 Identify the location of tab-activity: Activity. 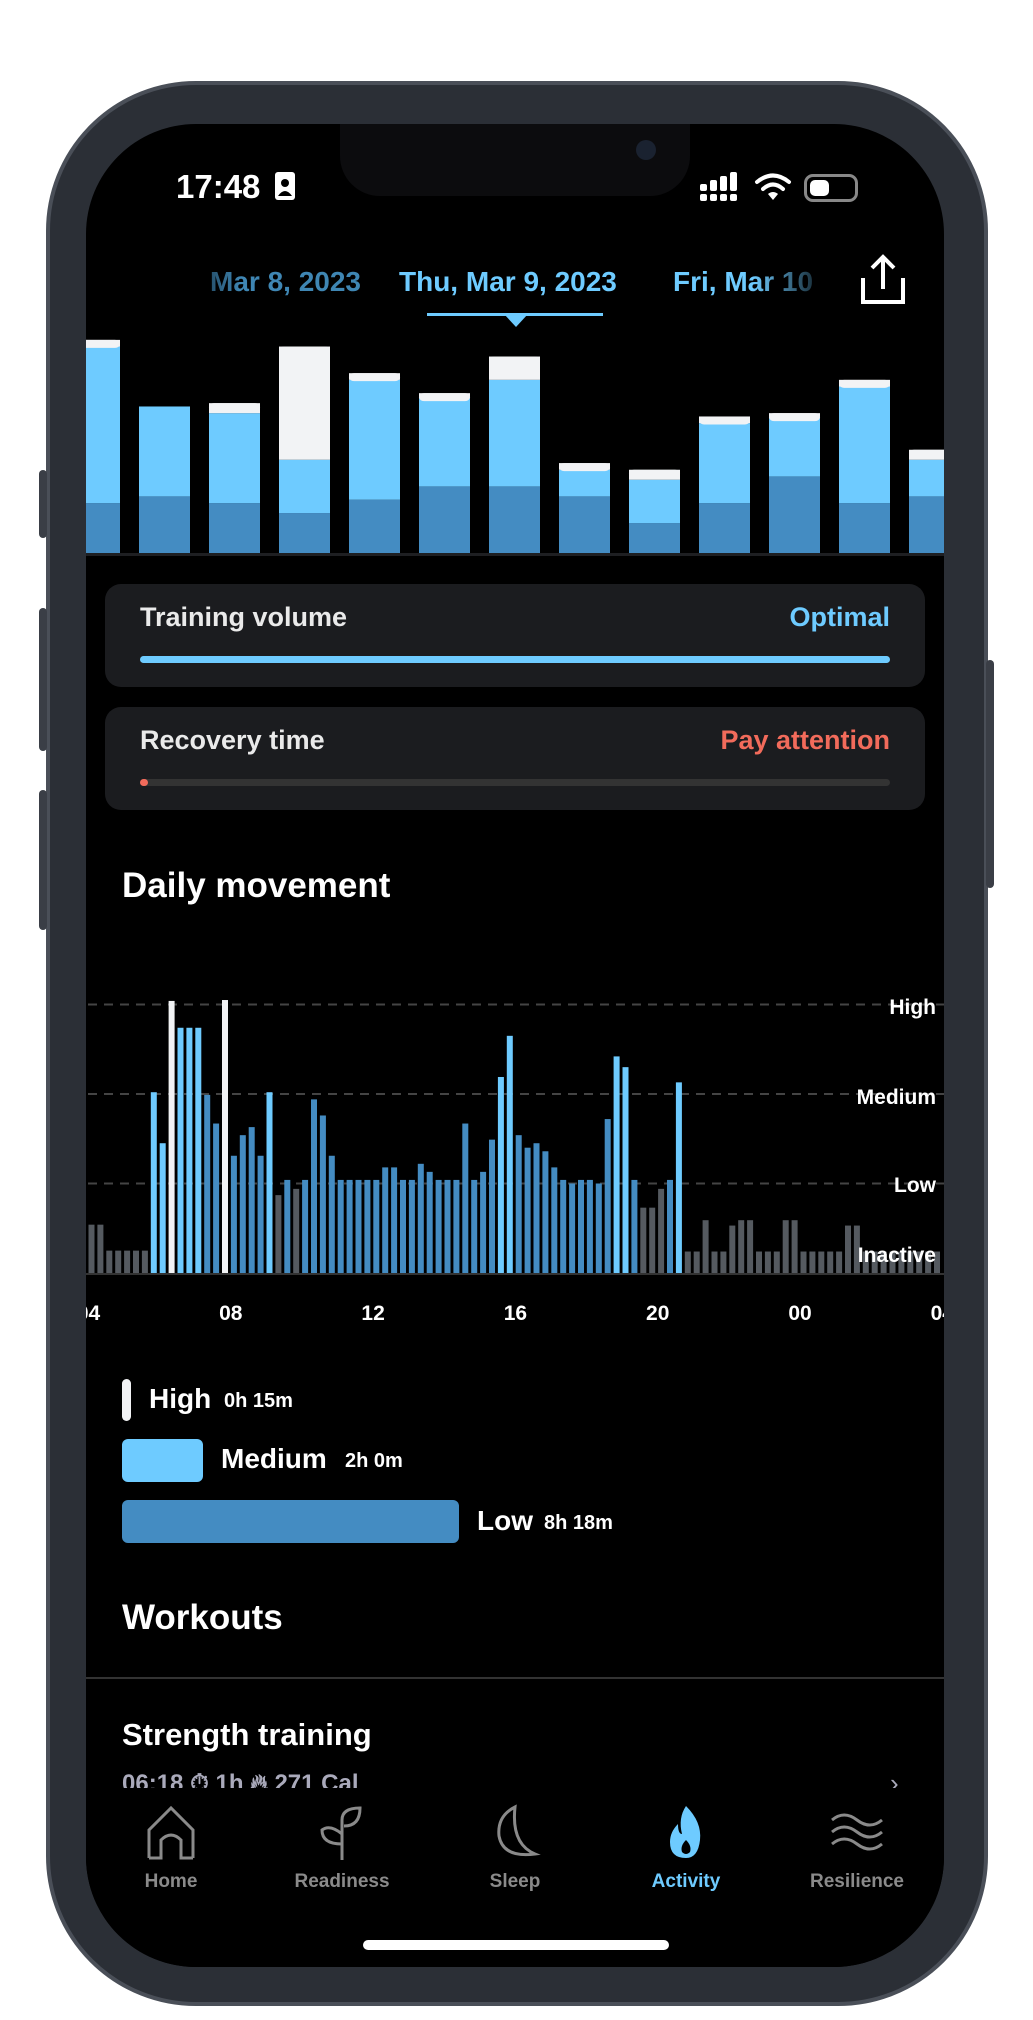
(686, 1848).